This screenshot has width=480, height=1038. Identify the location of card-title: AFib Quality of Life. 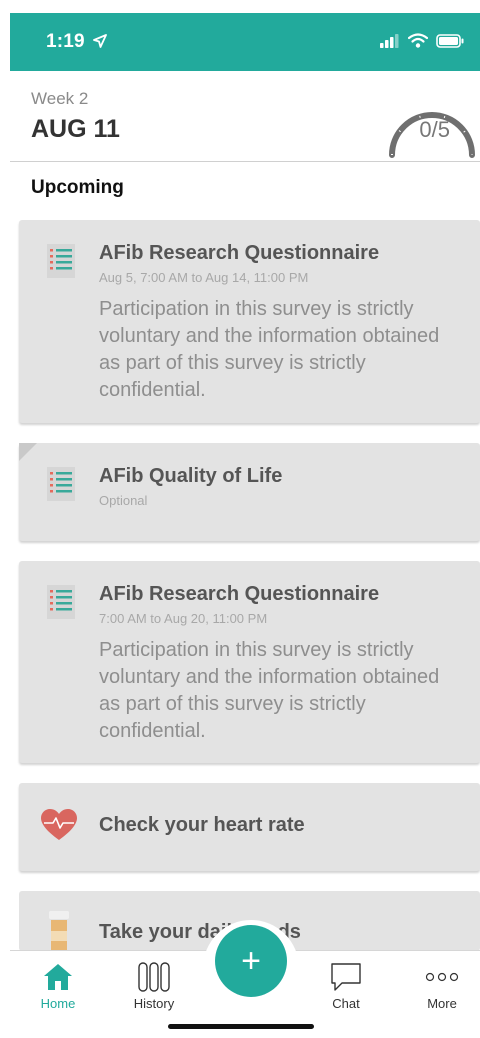
(191, 476).